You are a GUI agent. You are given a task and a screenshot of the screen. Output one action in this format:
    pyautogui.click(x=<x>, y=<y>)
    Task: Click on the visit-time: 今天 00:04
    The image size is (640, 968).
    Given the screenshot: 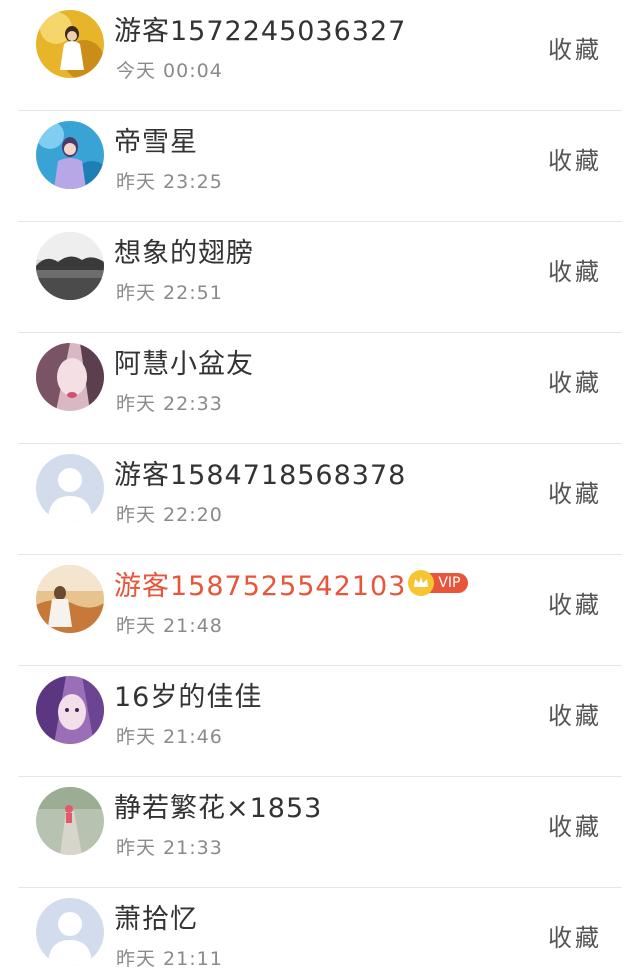 What is the action you would take?
    pyautogui.click(x=169, y=71)
    